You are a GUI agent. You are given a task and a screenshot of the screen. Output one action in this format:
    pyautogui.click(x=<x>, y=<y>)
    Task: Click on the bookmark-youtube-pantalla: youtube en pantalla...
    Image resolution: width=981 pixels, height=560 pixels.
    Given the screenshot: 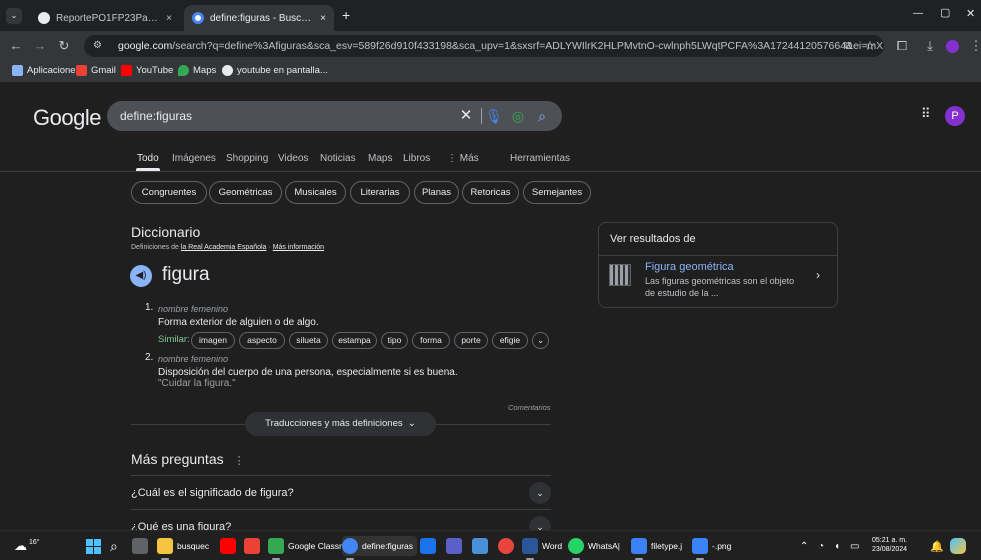 What is the action you would take?
    pyautogui.click(x=275, y=70)
    